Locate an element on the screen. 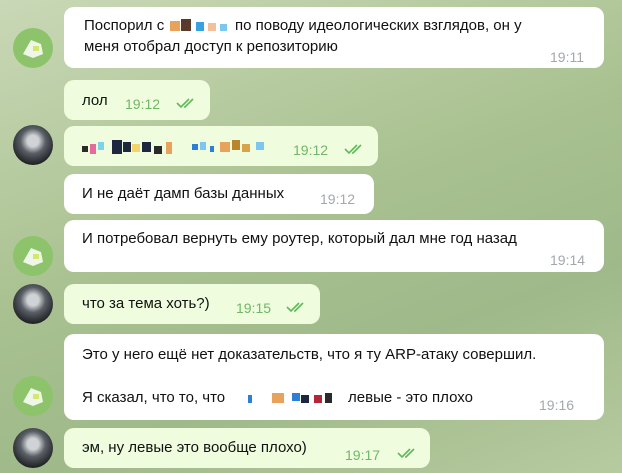  message-bubble: 19:12 is located at coordinates (221, 146).